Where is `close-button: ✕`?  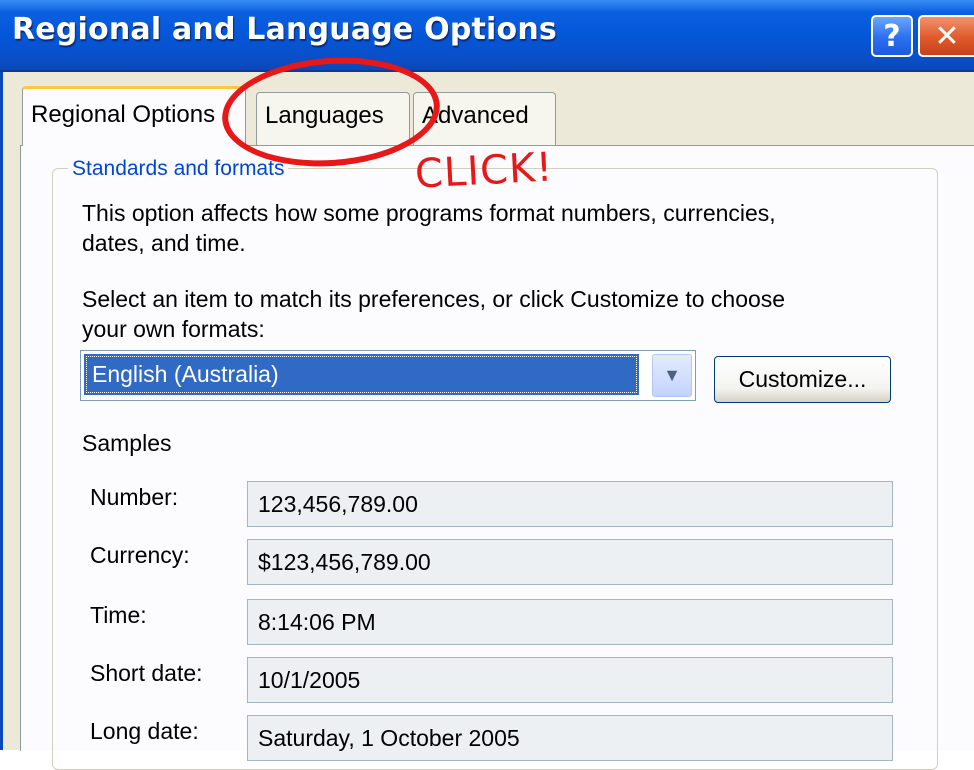
close-button: ✕ is located at coordinates (946, 36).